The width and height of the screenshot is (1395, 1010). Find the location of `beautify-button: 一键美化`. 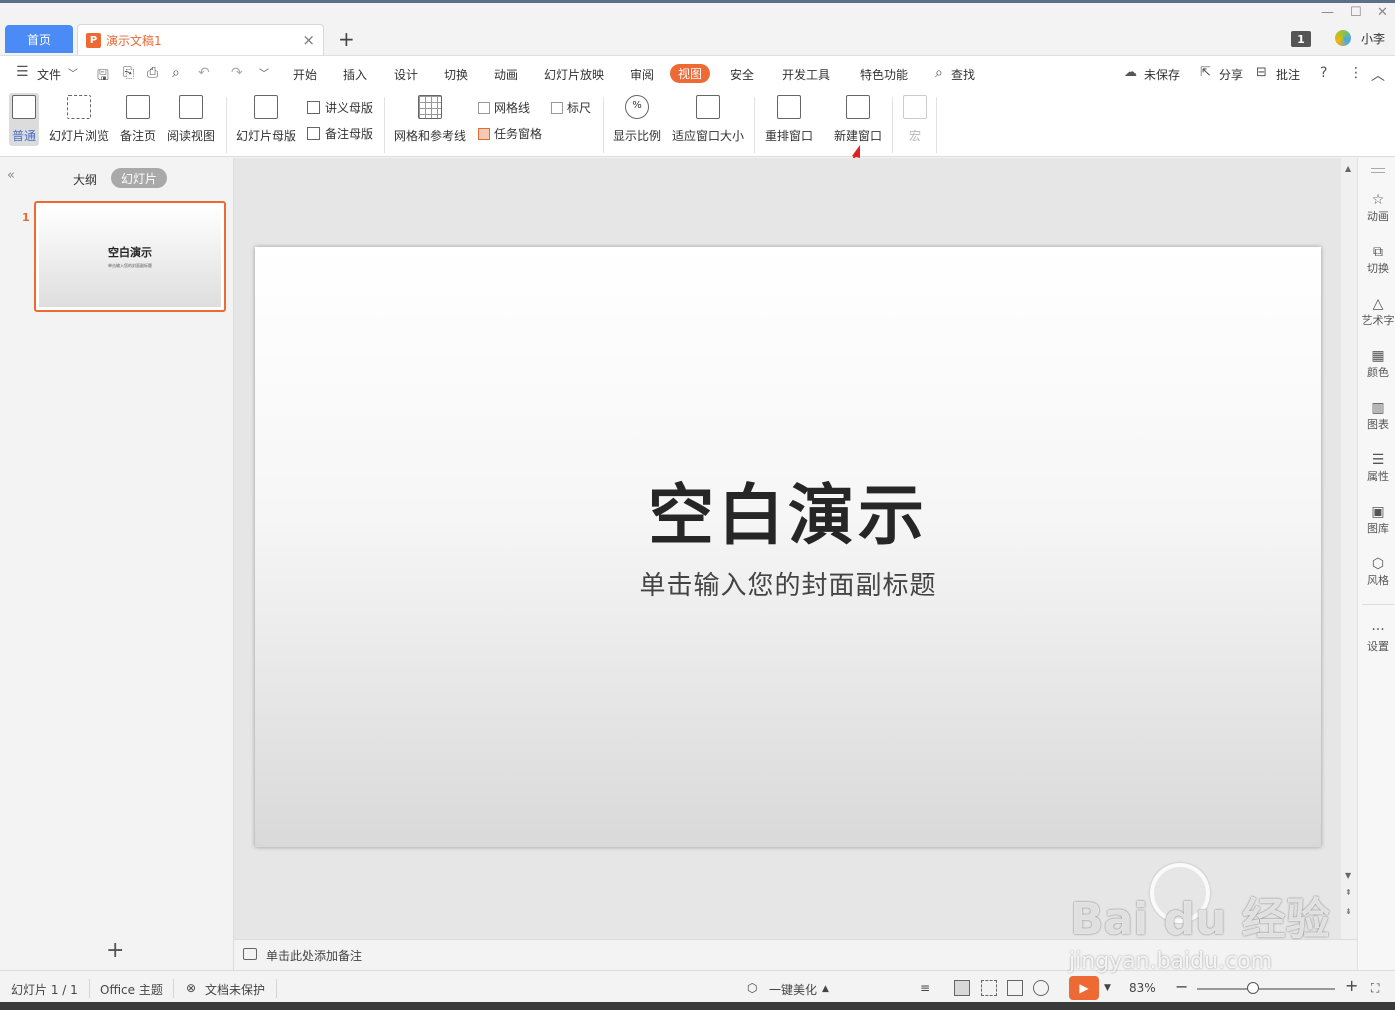

beautify-button: 一键美化 is located at coordinates (793, 989).